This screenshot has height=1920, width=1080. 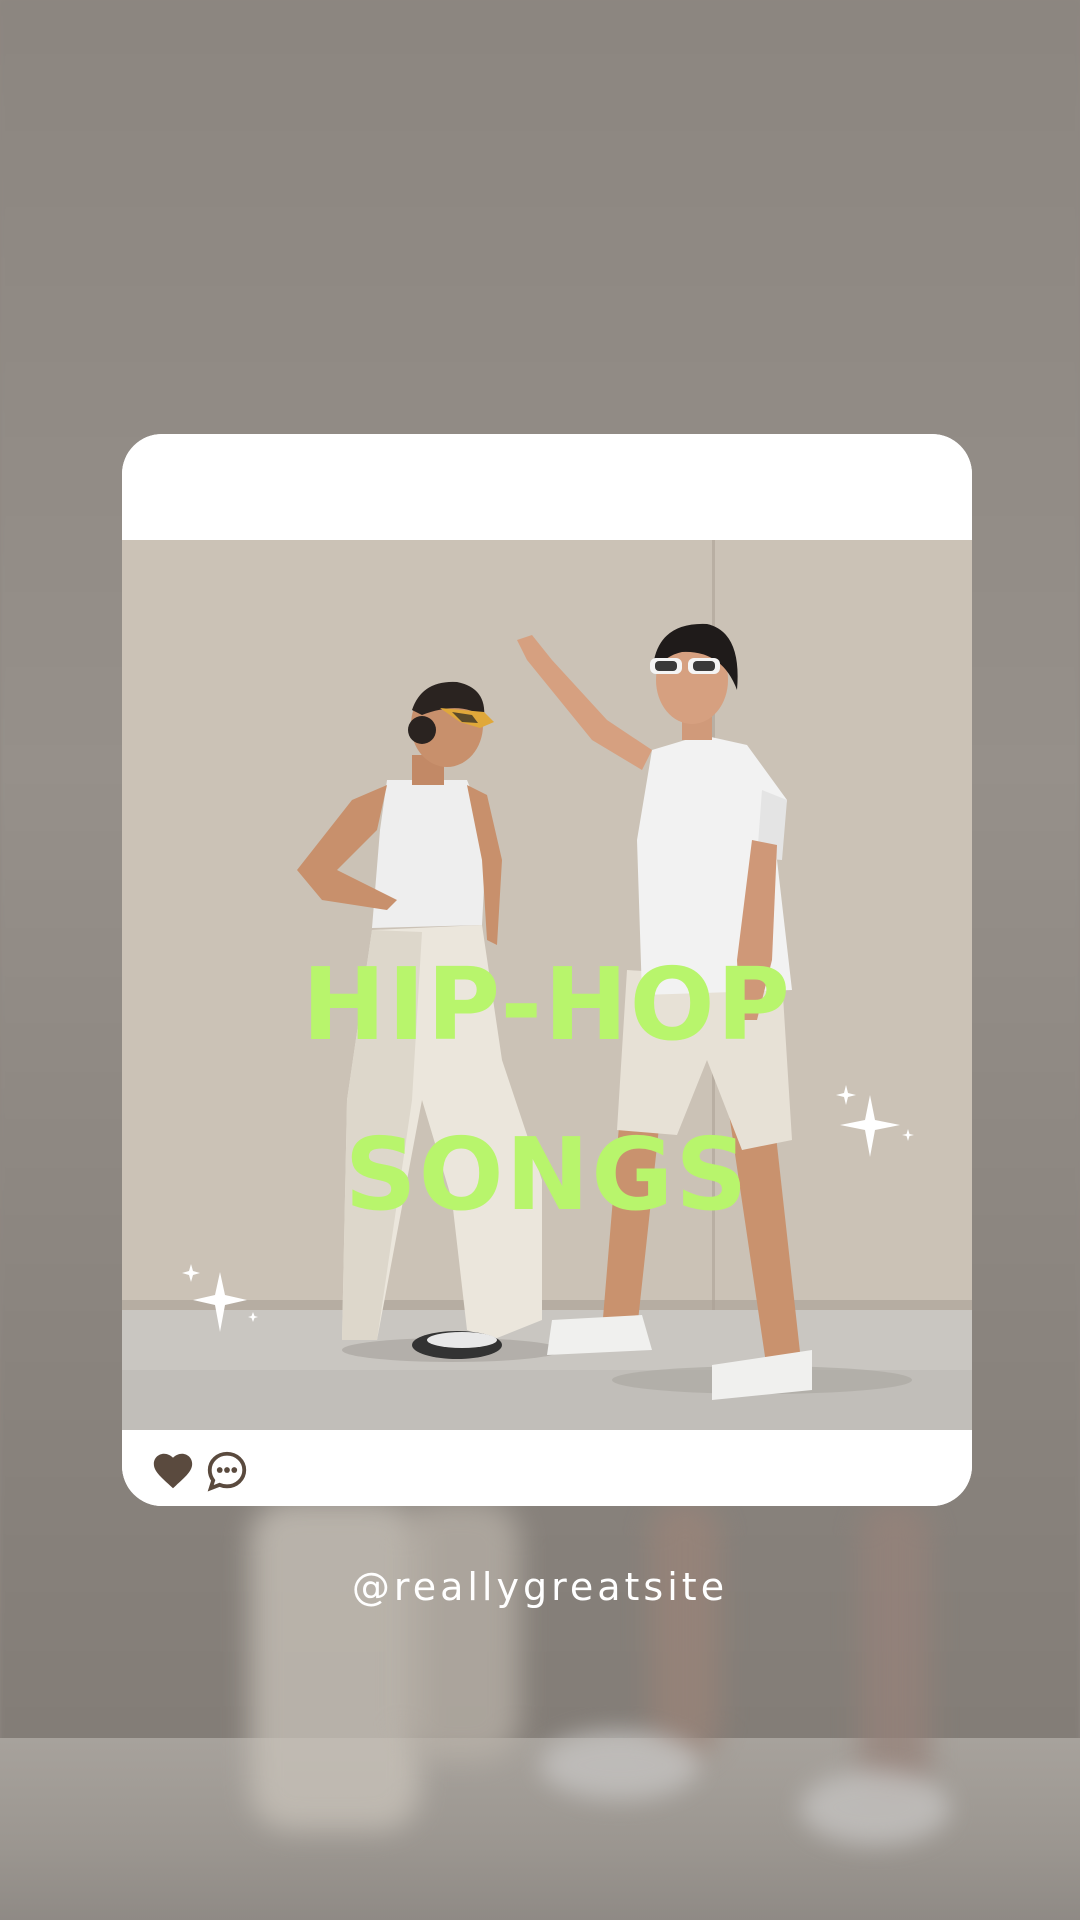 I want to click on post-header, so click(x=547, y=487).